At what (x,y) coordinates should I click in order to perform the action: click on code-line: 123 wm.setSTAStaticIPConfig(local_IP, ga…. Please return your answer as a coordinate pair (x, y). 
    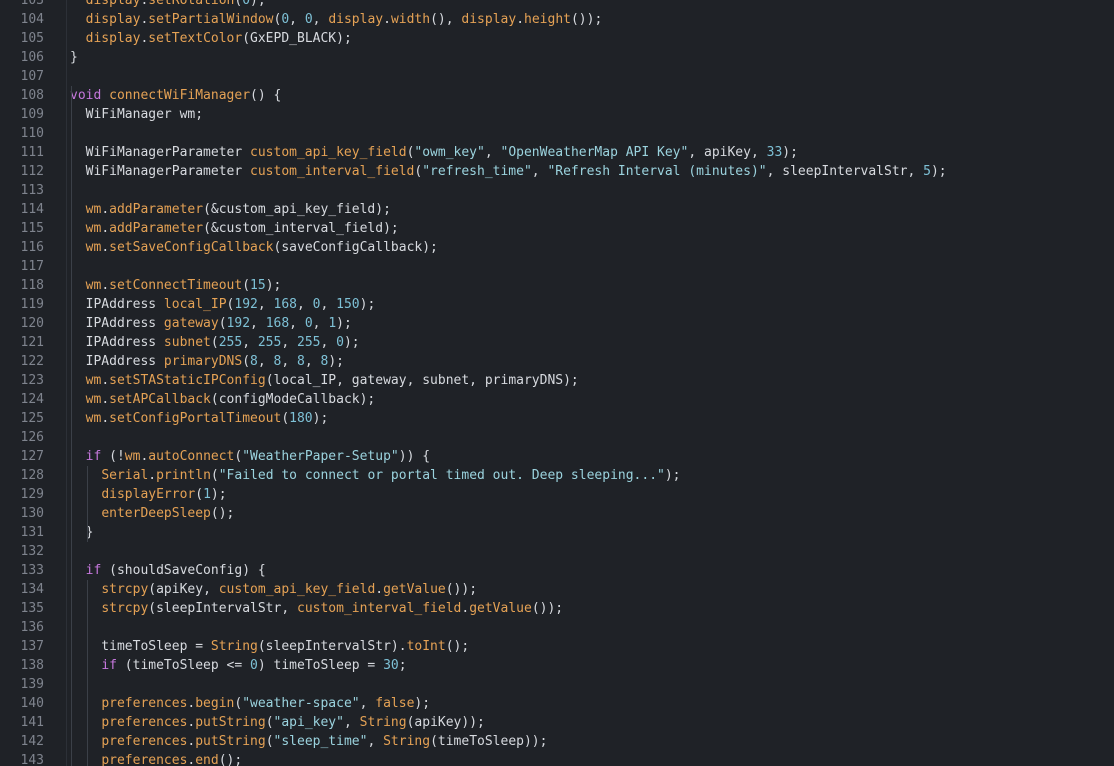
    Looking at the image, I should click on (557, 380).